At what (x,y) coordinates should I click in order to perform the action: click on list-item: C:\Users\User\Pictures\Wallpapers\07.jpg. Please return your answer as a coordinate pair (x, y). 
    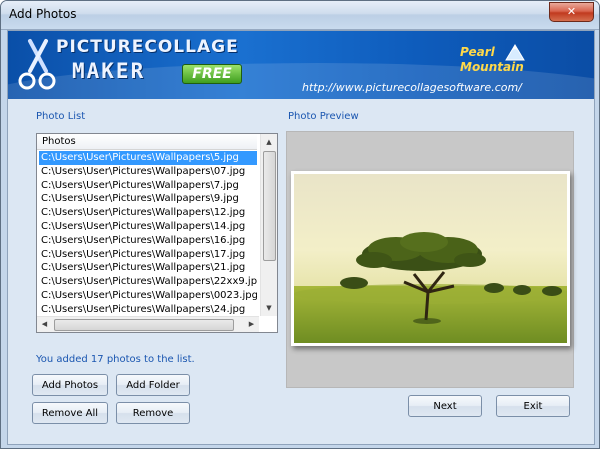
    Looking at the image, I should click on (148, 172).